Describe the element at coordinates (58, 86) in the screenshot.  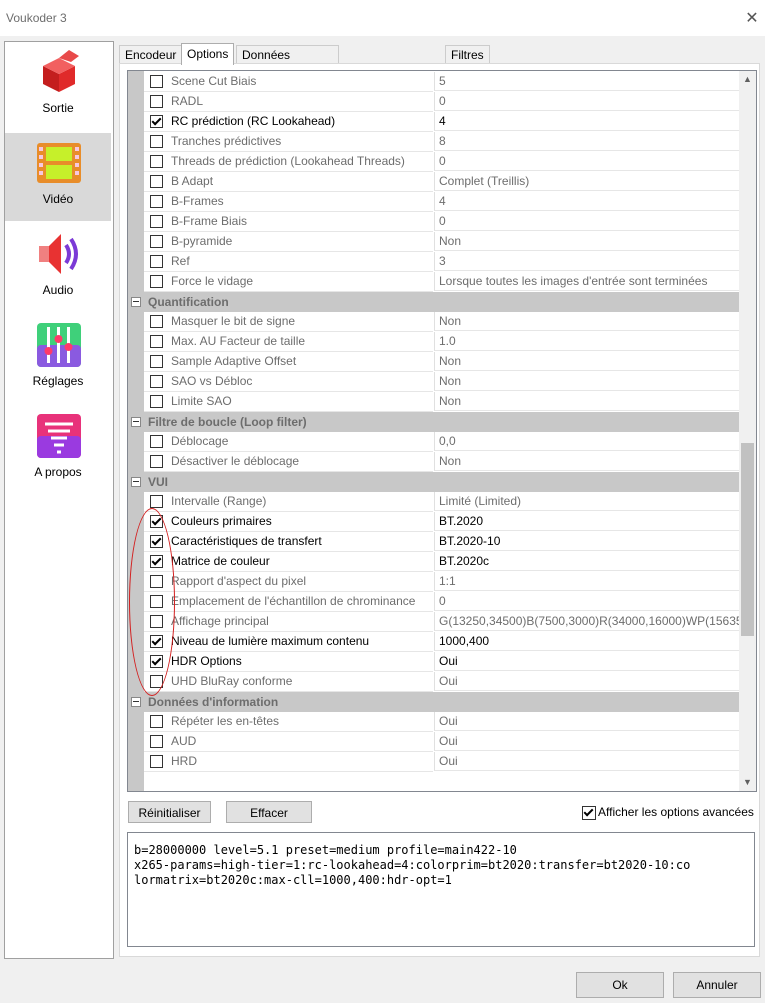
I see `sidebar-item-sortie: Sortie` at that location.